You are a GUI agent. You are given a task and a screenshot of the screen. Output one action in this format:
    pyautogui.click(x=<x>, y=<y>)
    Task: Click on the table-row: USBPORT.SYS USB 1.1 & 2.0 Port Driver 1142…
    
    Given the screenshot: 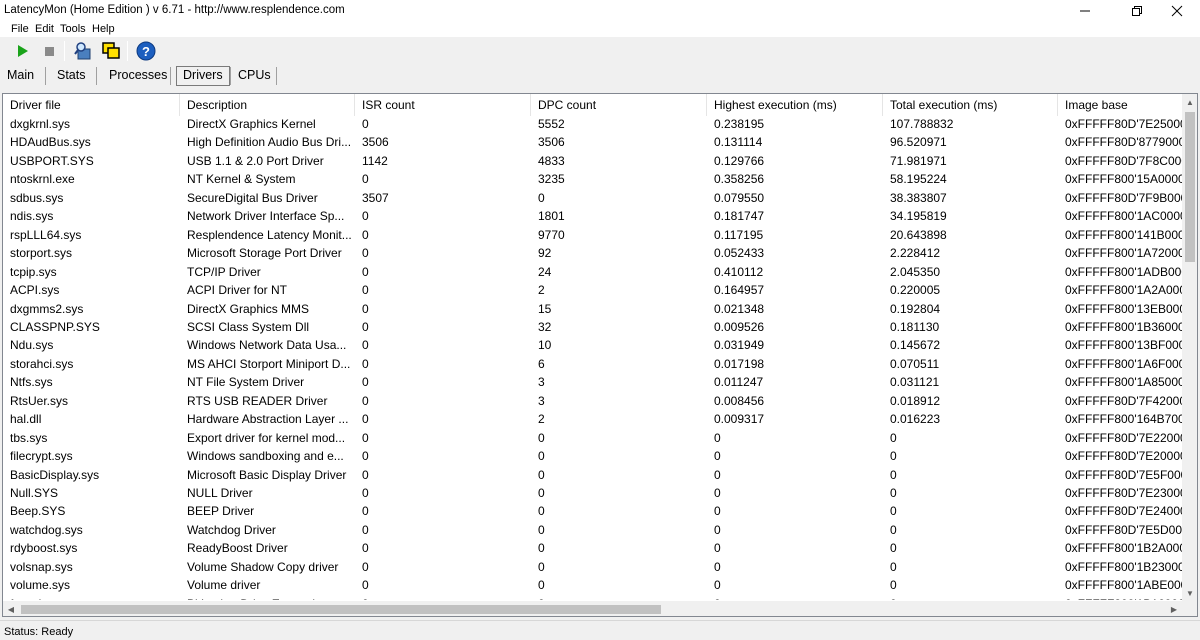 What is the action you would take?
    pyautogui.click(x=593, y=162)
    